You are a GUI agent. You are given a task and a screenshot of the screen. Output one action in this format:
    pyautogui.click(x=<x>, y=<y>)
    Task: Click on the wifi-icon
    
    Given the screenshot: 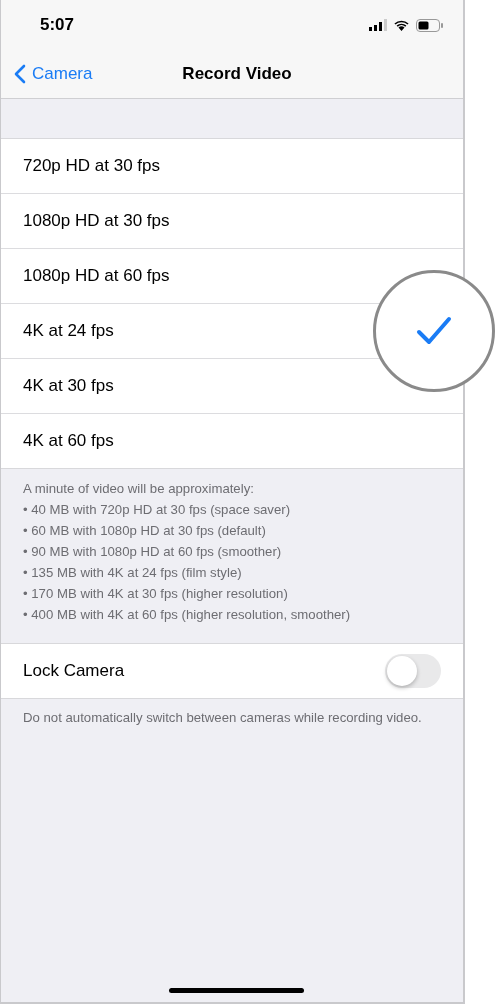 What is the action you would take?
    pyautogui.click(x=401, y=25)
    